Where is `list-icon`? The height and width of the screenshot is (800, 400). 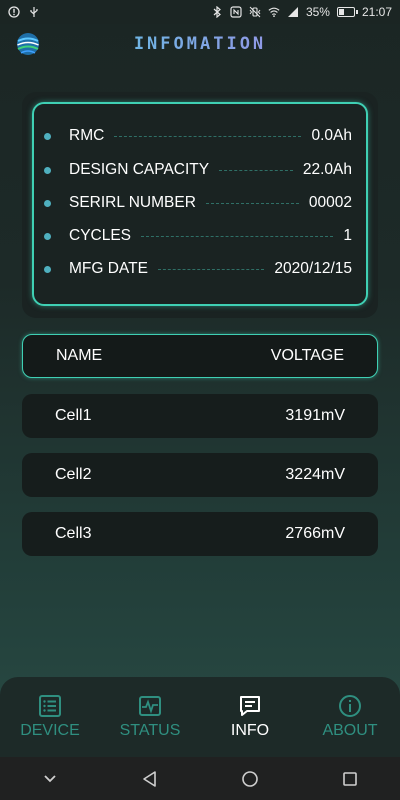
list-icon is located at coordinates (50, 706).